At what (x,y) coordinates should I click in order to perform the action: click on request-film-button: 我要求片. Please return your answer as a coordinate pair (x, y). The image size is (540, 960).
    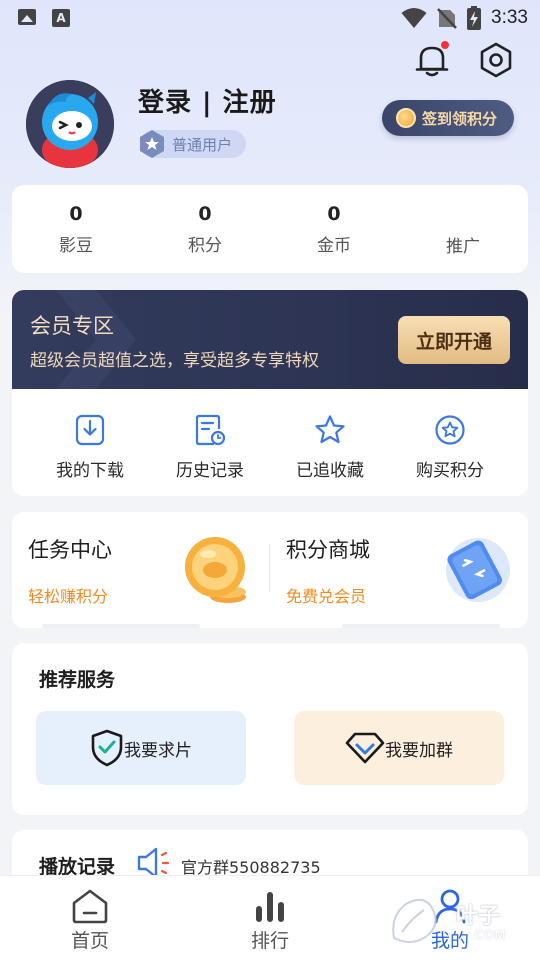
    Looking at the image, I should click on (141, 748).